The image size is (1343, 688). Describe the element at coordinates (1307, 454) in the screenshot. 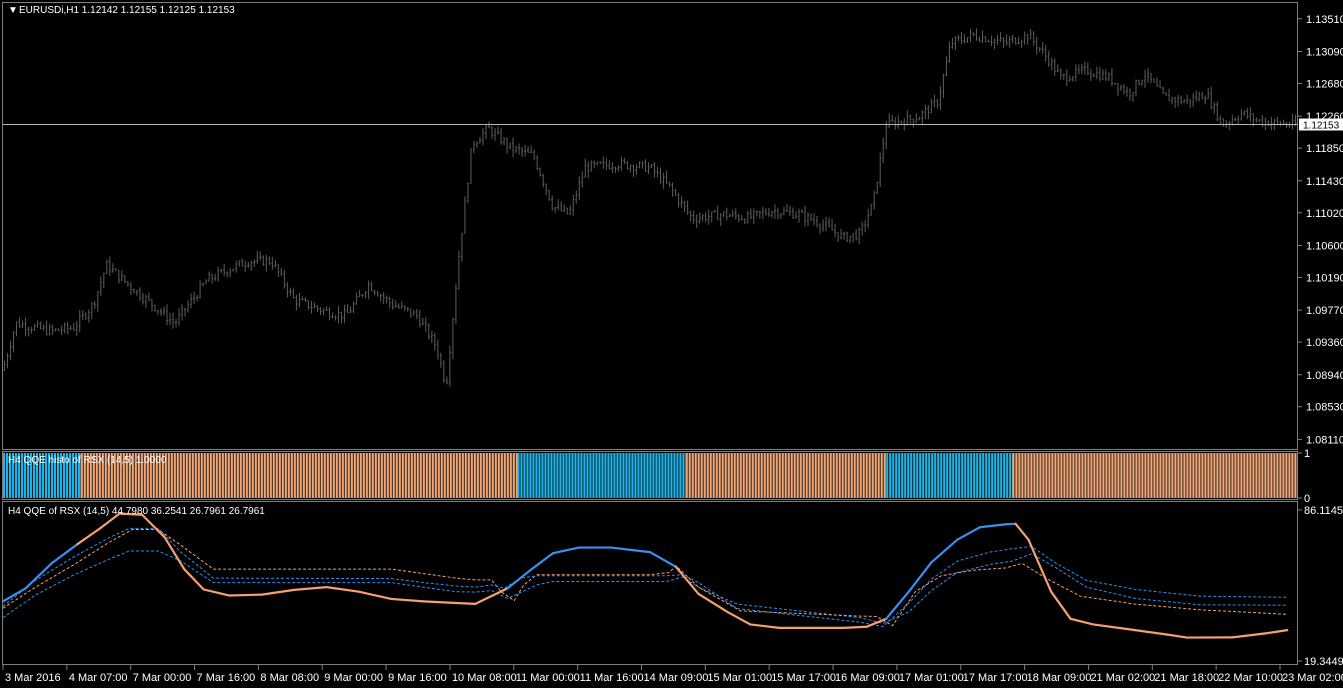

I see `histo-tick-label: 1` at that location.